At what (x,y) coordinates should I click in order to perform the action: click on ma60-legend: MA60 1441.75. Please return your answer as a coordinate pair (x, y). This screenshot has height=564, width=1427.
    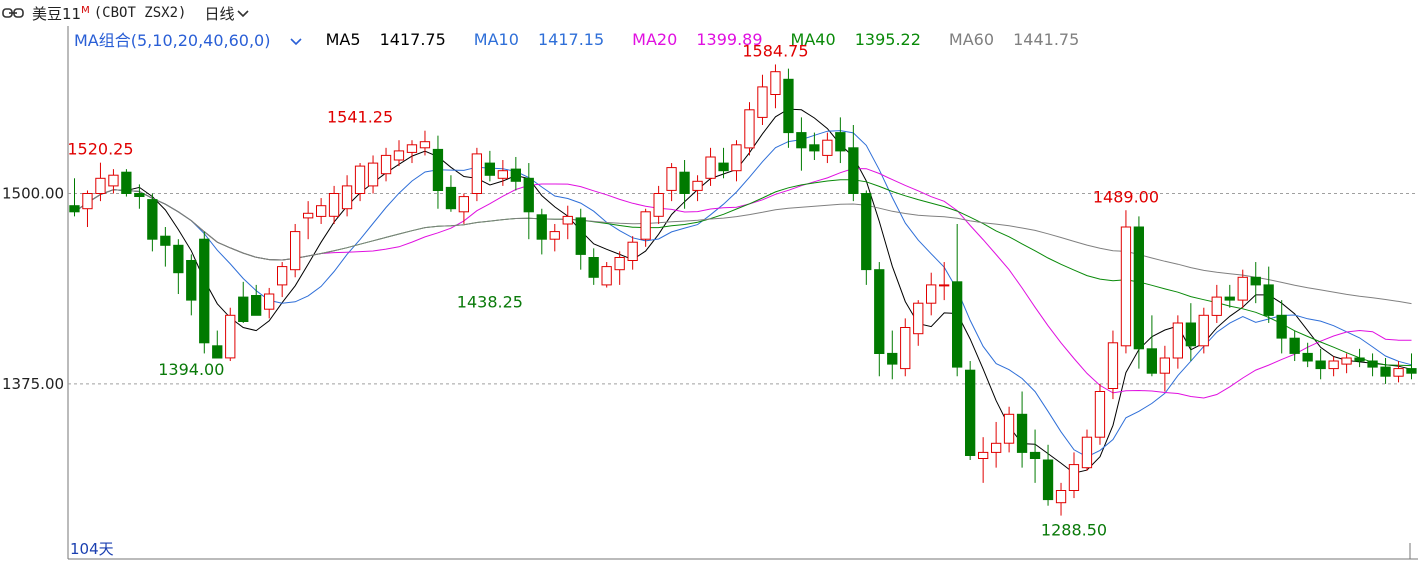
    Looking at the image, I should click on (1014, 39).